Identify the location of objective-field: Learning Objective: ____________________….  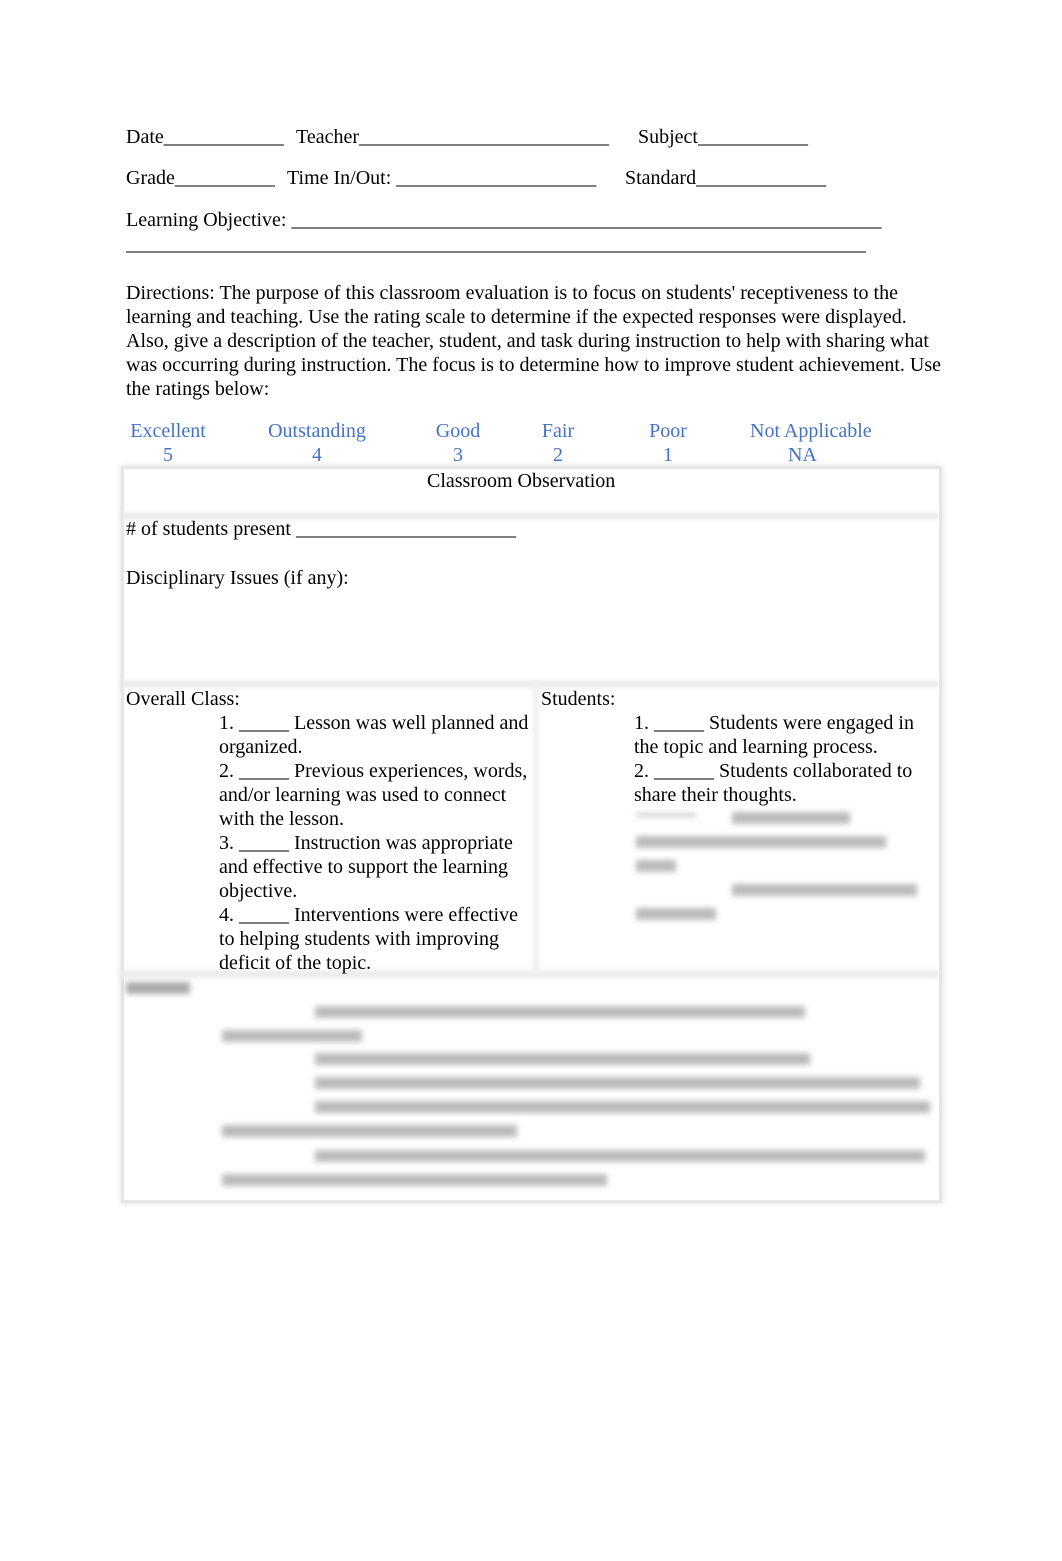
(504, 220).